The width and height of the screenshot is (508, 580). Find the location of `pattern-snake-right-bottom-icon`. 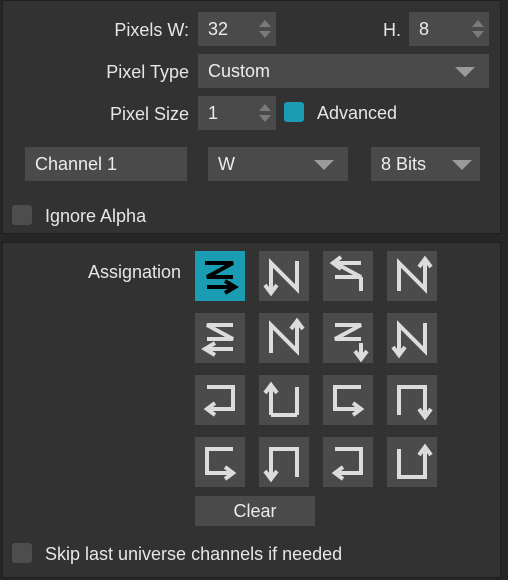

pattern-snake-right-bottom-icon is located at coordinates (221, 464).